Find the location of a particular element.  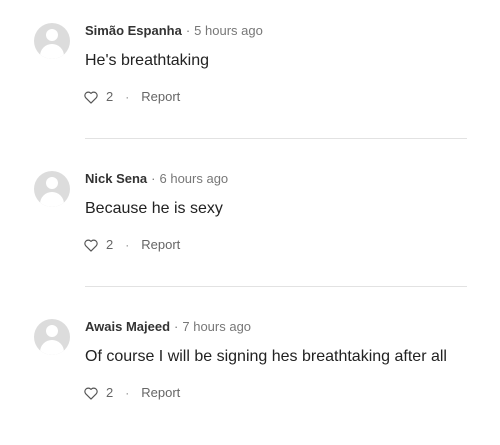

comment-meta: Nick Sena · 6 hours ago is located at coordinates (156, 179).